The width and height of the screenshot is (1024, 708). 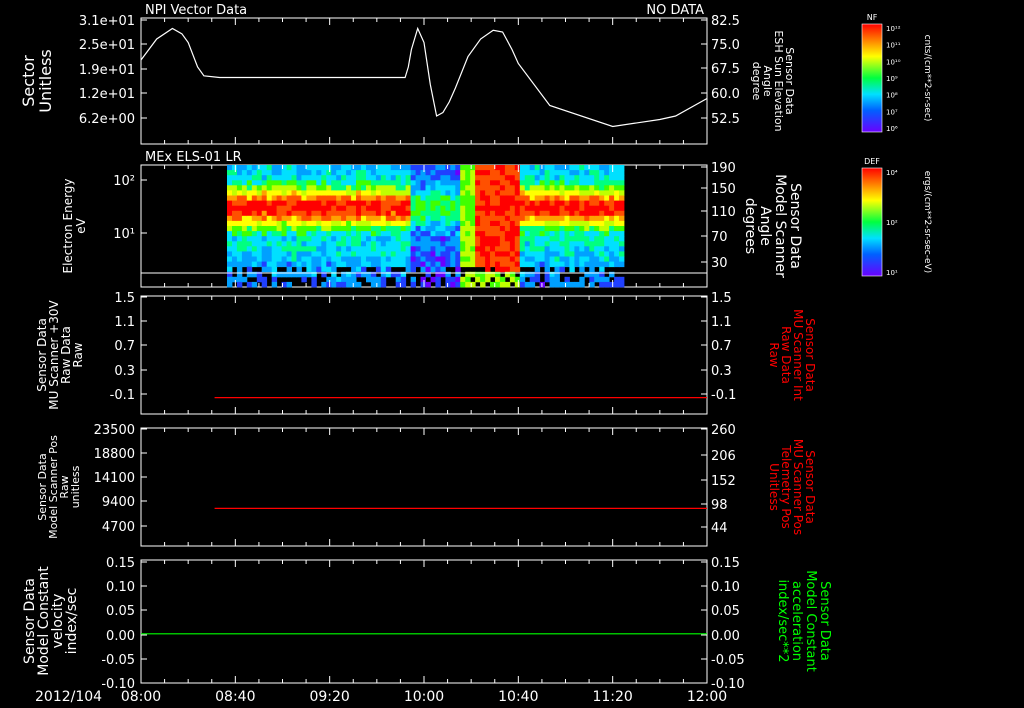 I want to click on svg-text: eV, so click(x=81, y=225).